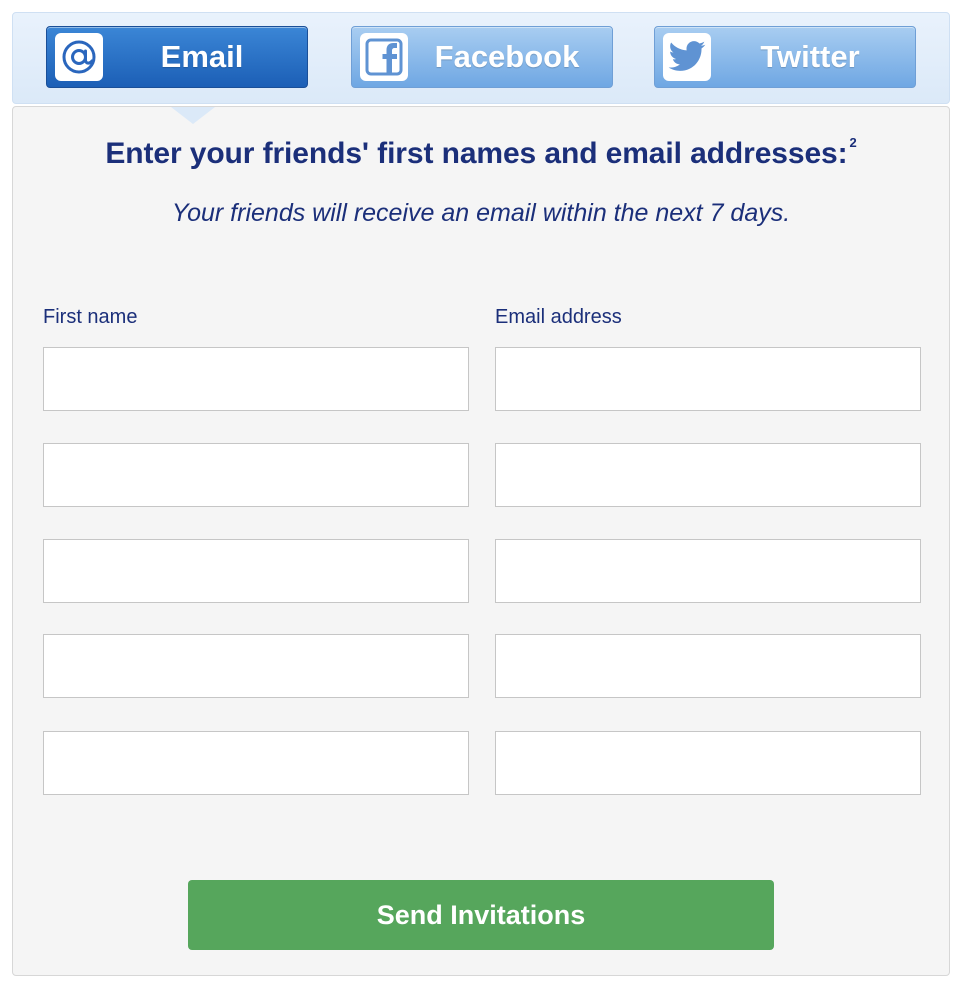 The height and width of the screenshot is (989, 960). Describe the element at coordinates (853, 142) in the screenshot. I see `footnote-marker: 2` at that location.